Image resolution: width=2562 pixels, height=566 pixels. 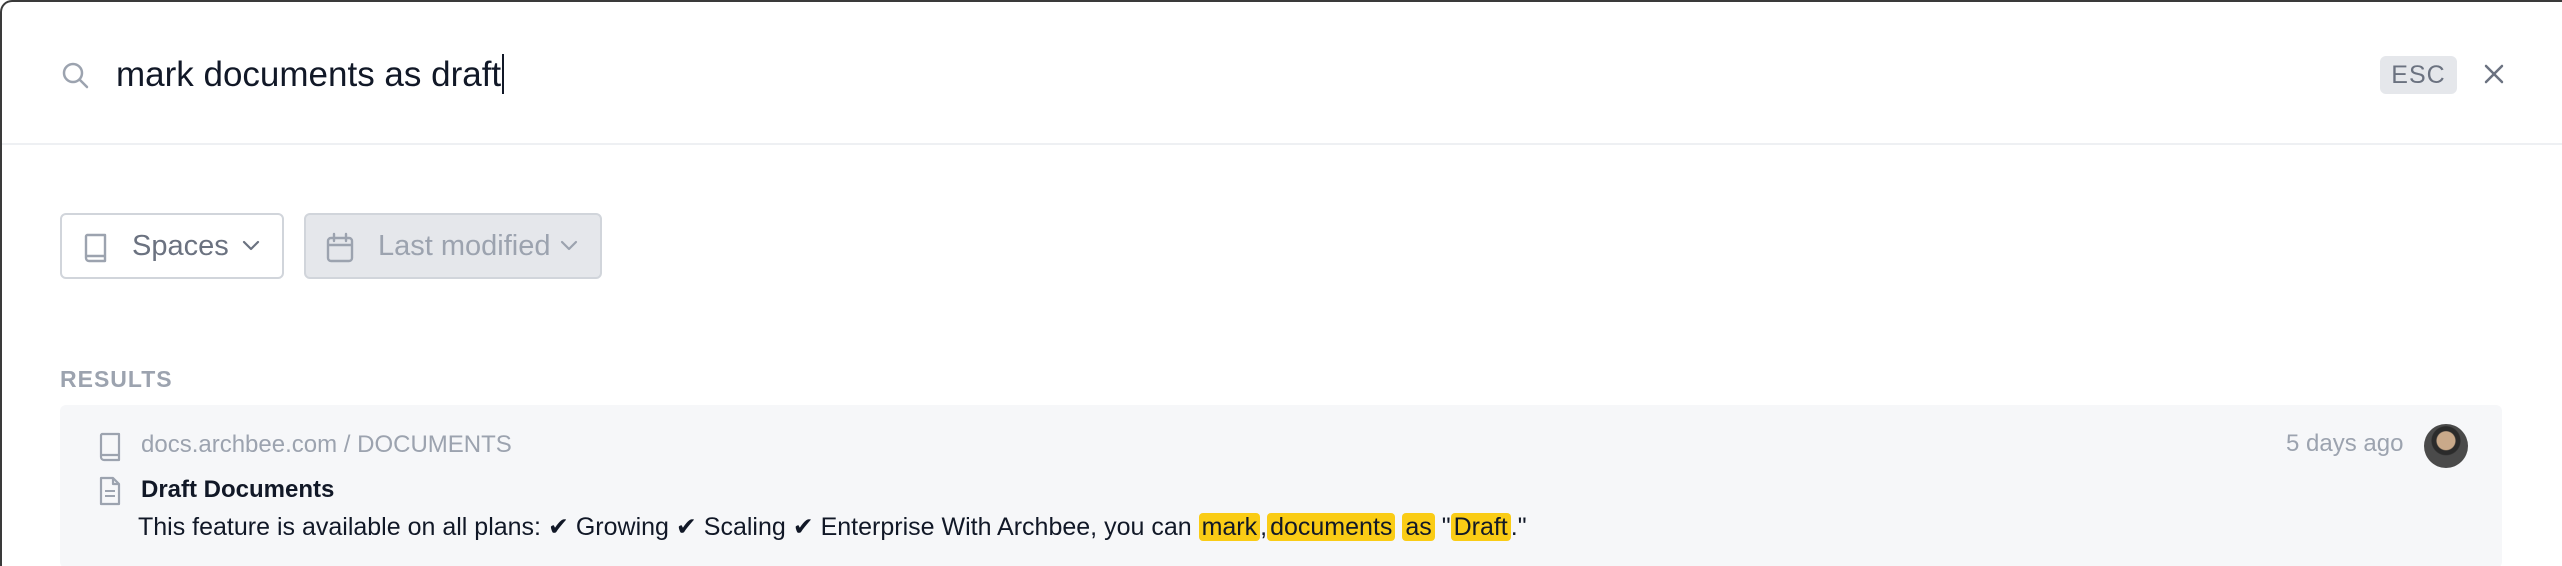 What do you see at coordinates (75, 75) in the screenshot?
I see `search-icon` at bounding box center [75, 75].